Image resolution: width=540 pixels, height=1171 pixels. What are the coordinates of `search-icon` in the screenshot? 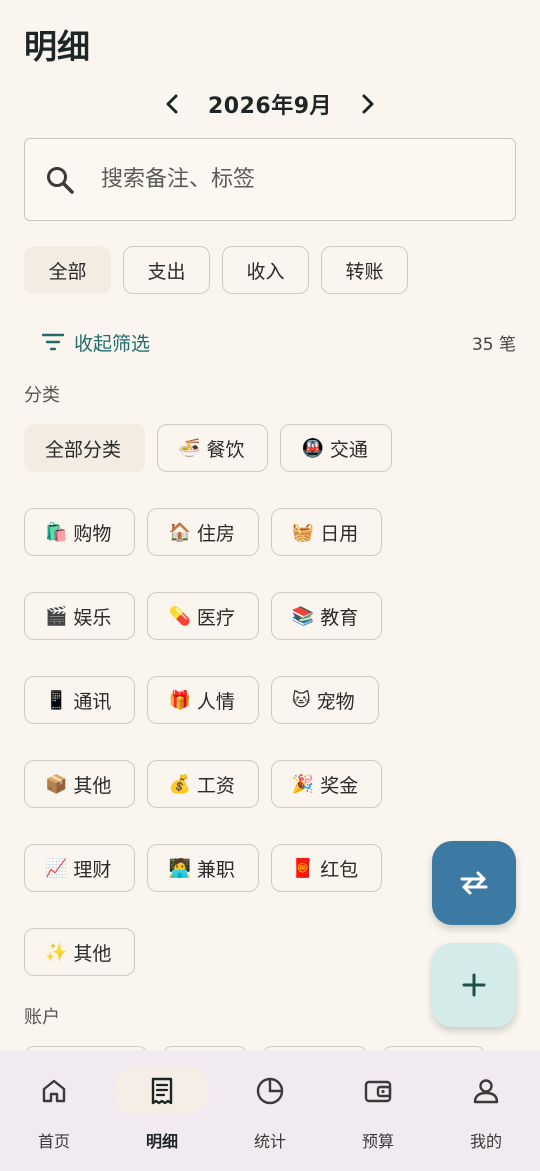 It's located at (60, 180).